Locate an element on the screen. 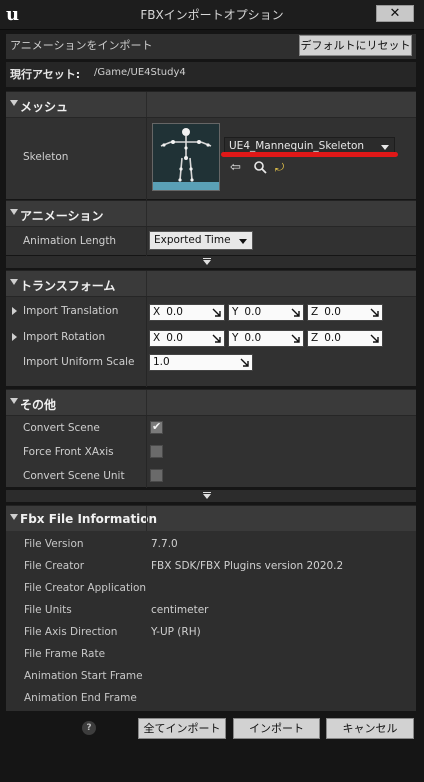 The width and height of the screenshot is (424, 782). reset-to-default-button: デフォルトにリセット is located at coordinates (355, 45).